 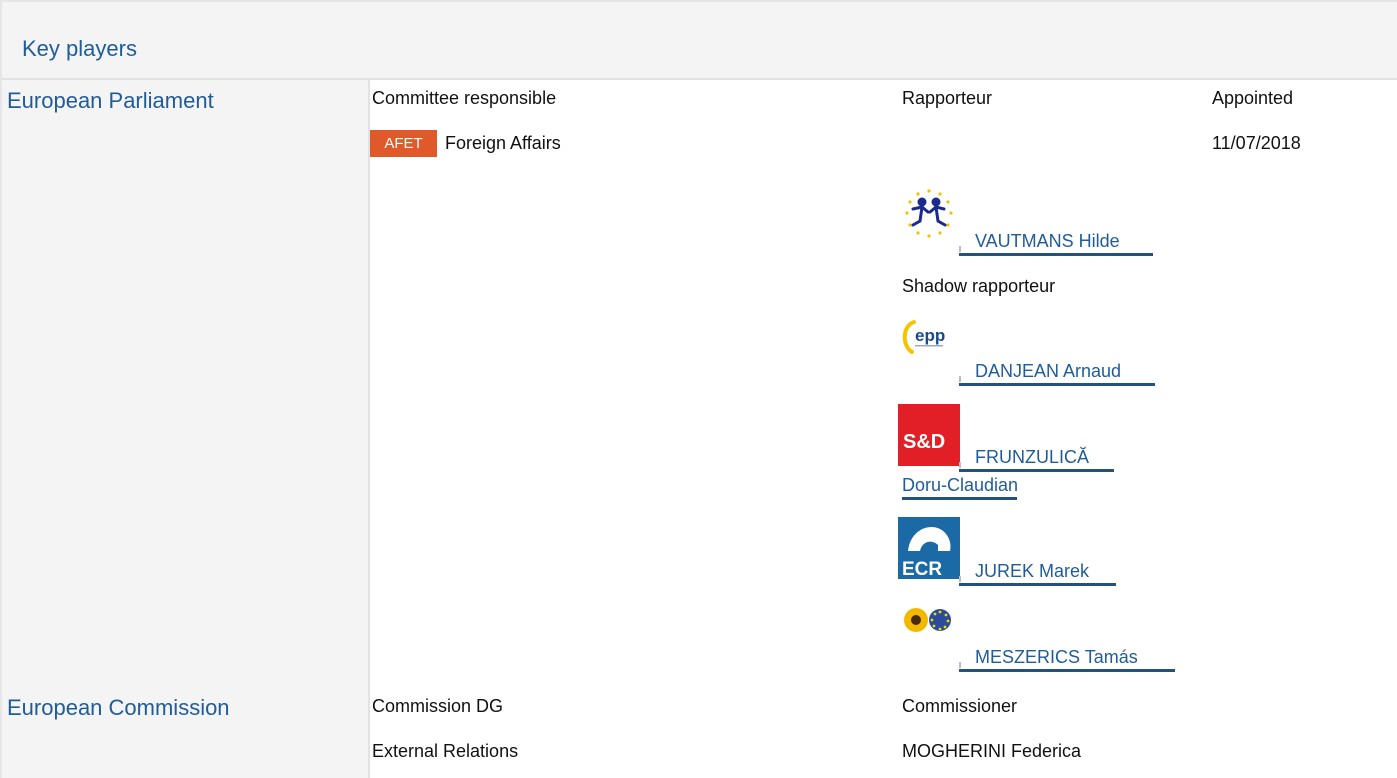 I want to click on appointed-date: 11/07/2018, so click(x=1256, y=143).